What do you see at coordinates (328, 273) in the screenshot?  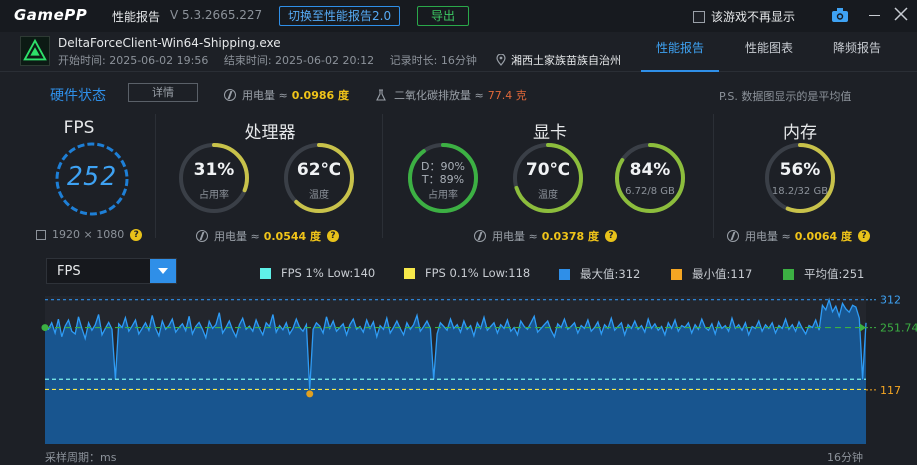 I see `legend-label: FPS 1% Low:140` at bounding box center [328, 273].